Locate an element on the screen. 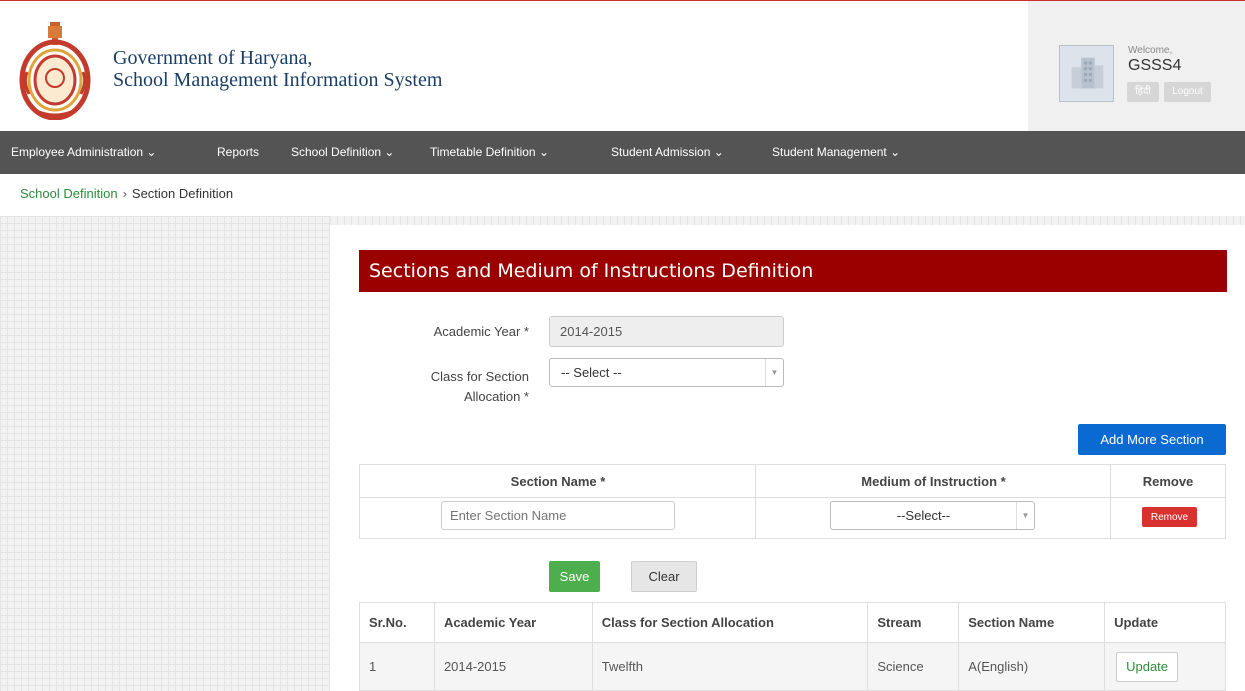 This screenshot has height=691, width=1245. class-allocation-label-line2: Allocation * is located at coordinates (496, 396).